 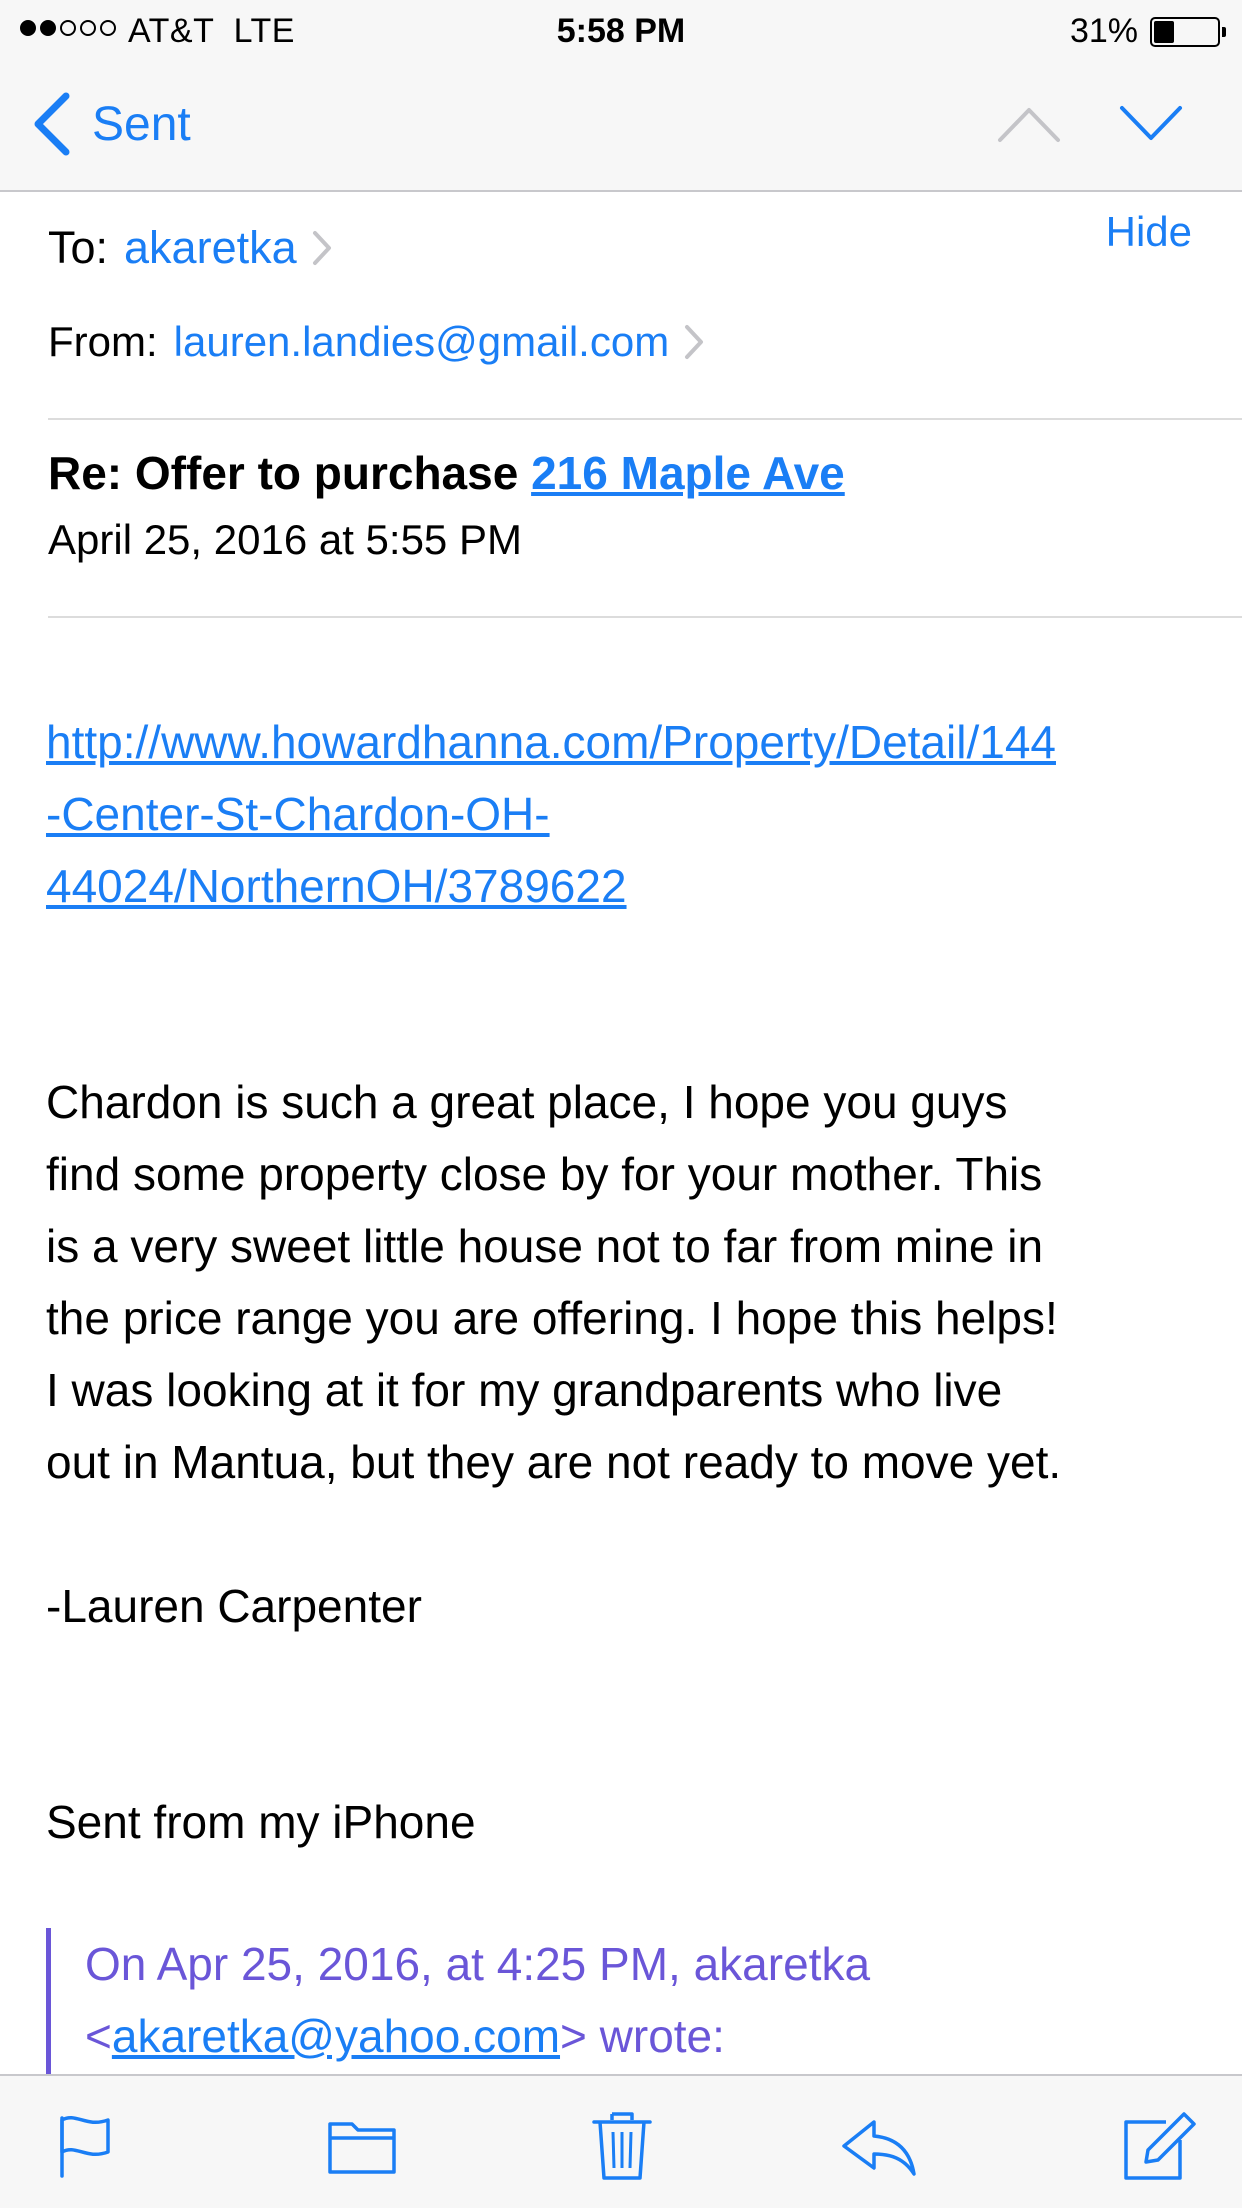 What do you see at coordinates (234, 1606) in the screenshot?
I see `signature: -Lauren Carpenter` at bounding box center [234, 1606].